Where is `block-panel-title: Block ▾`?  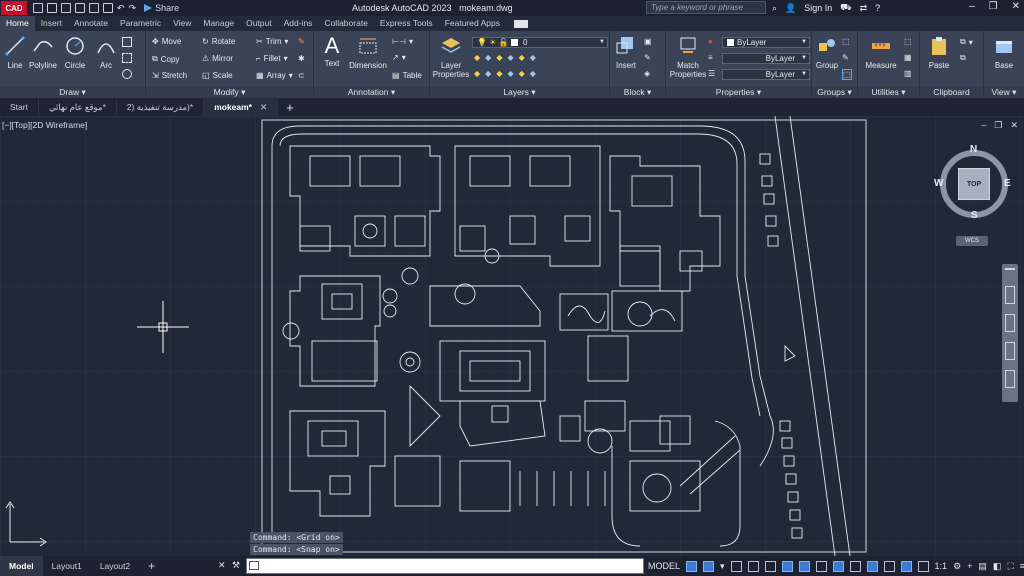
block-panel-title: Block ▾ is located at coordinates (637, 92).